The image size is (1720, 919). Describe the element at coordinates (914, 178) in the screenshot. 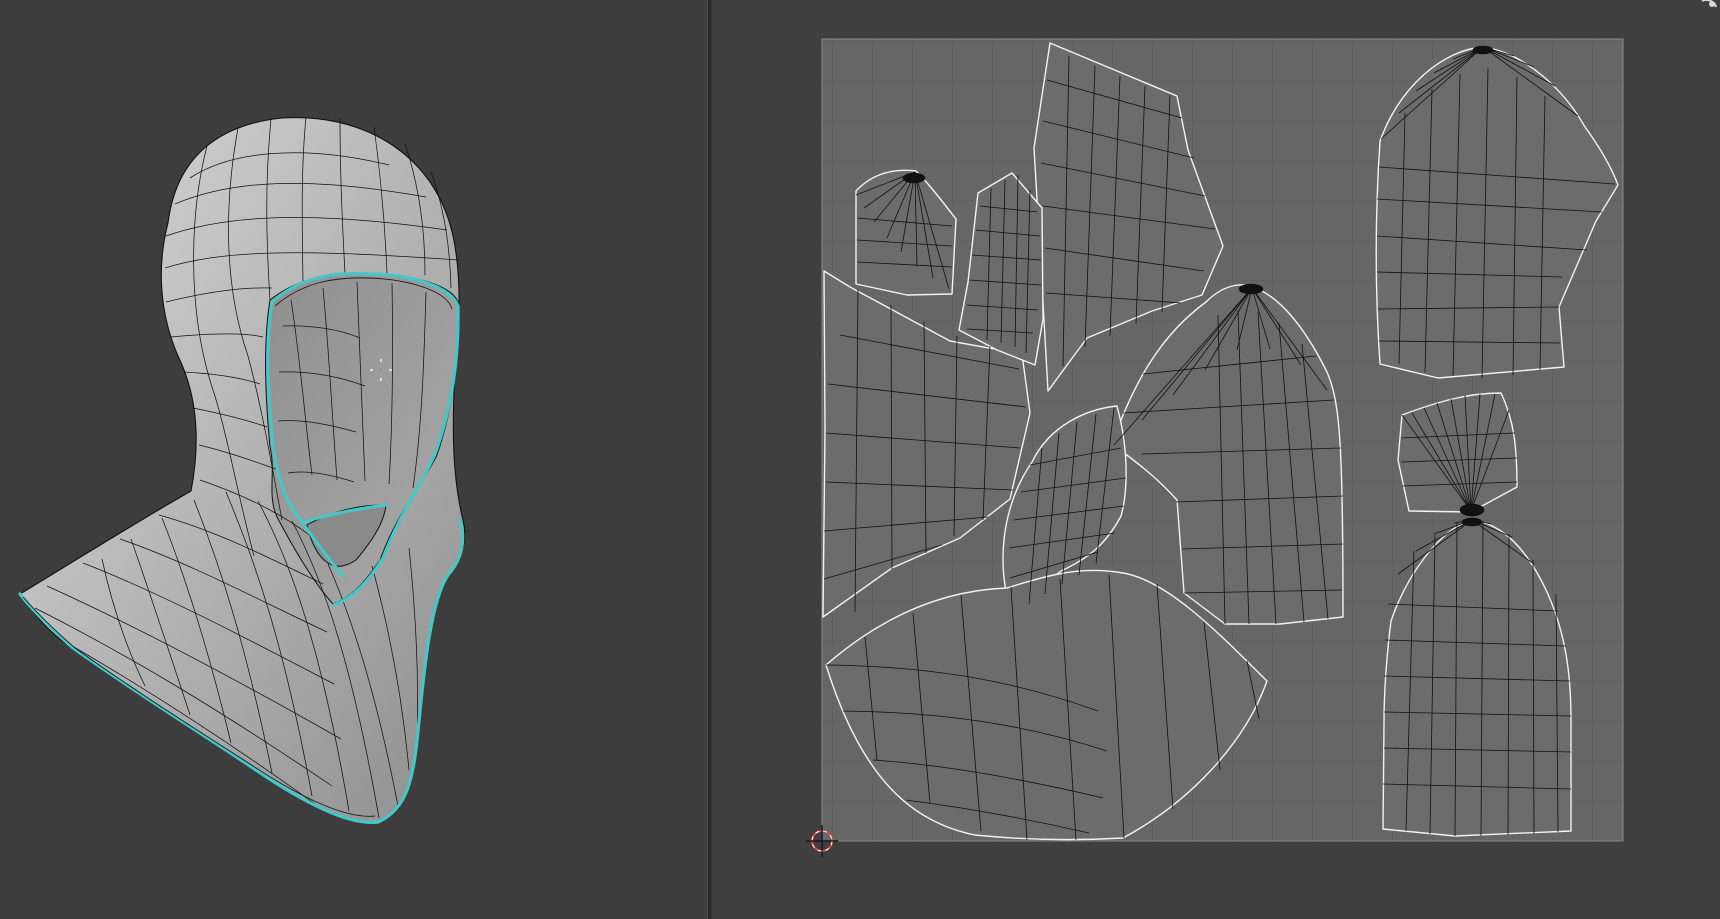

I see `pole-vertex-left` at that location.